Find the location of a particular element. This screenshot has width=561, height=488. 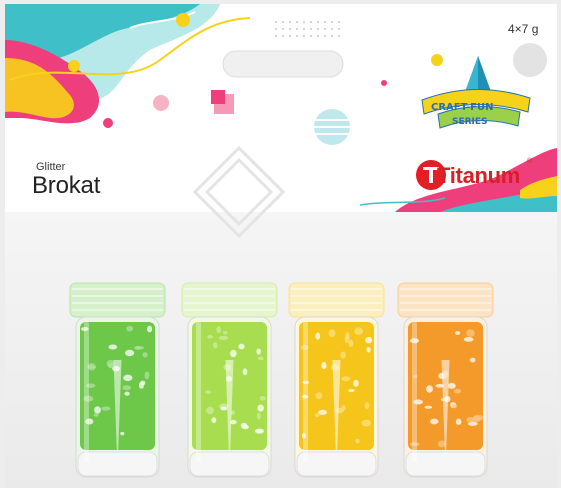

product-title: Brokat is located at coordinates (66, 185).